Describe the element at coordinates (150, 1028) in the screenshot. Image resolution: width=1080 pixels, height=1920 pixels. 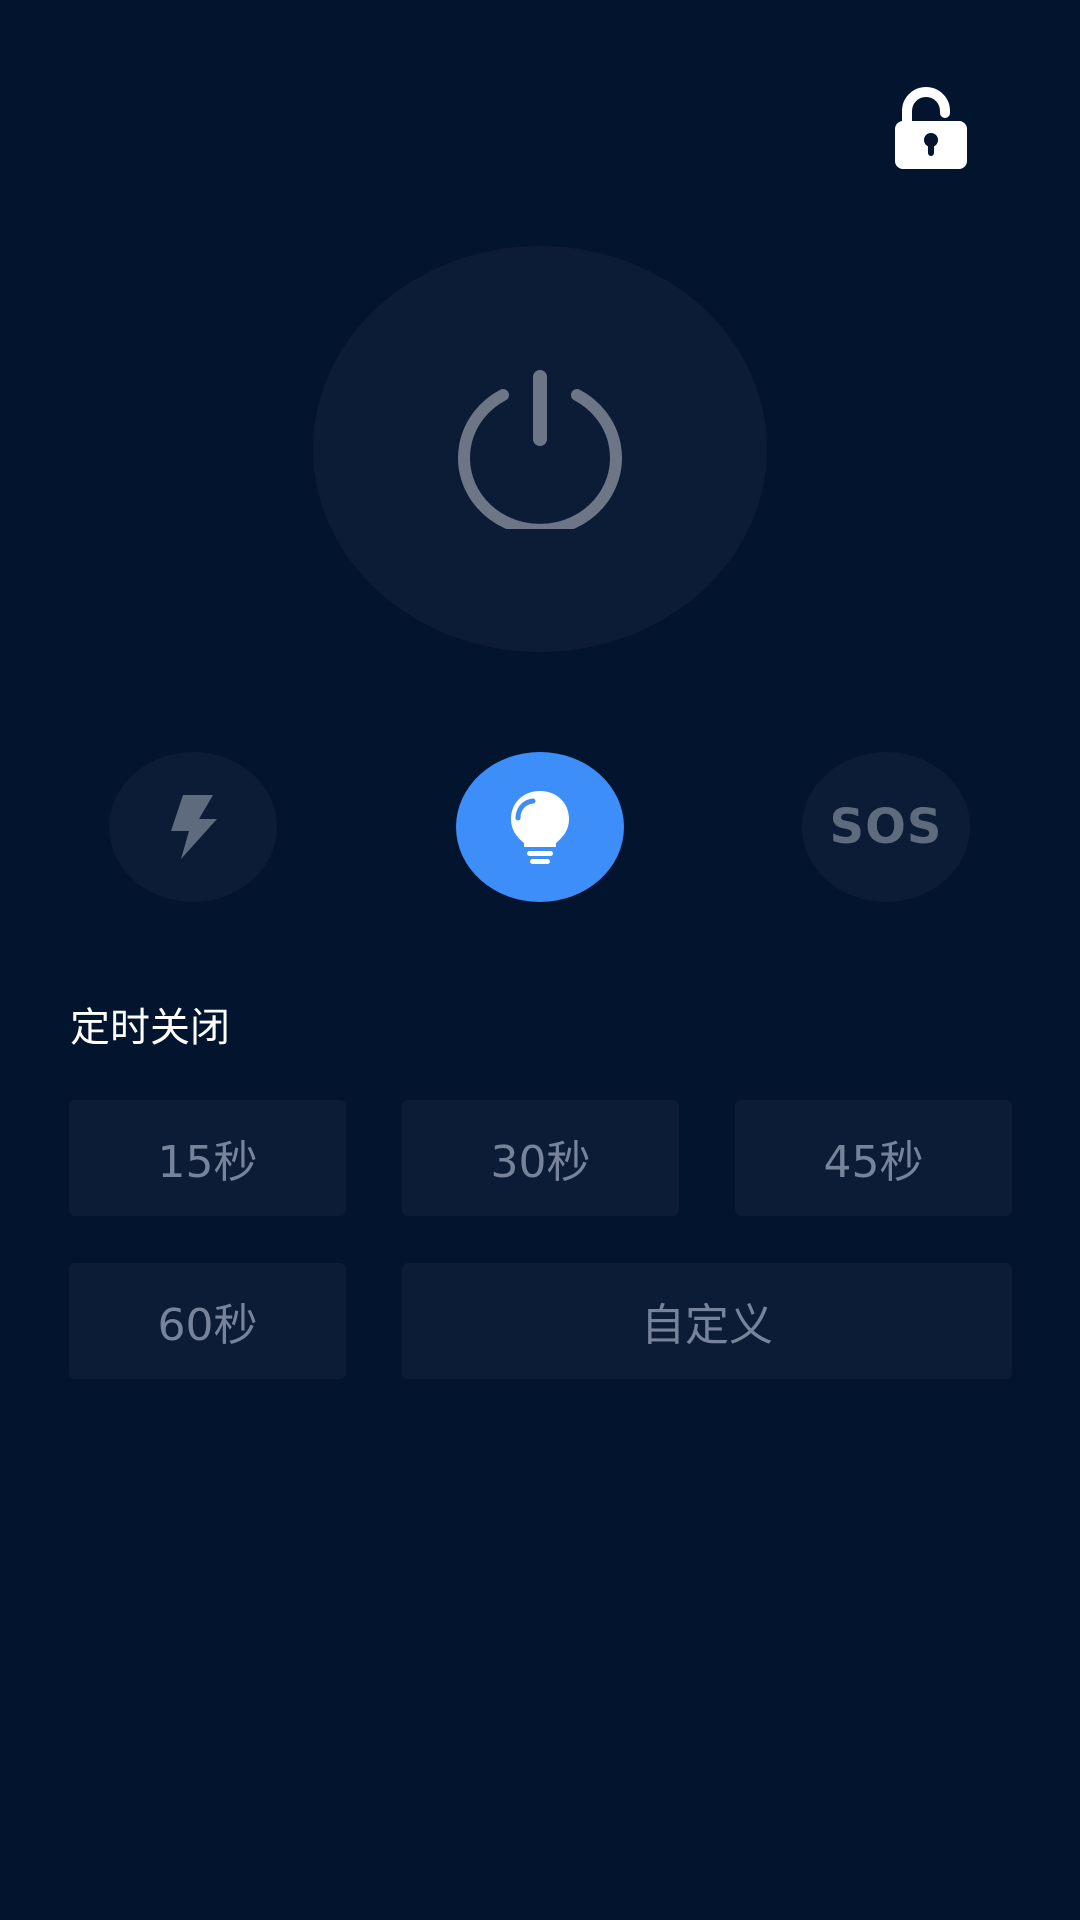
I see `timer-section-title: 定时关闭` at that location.